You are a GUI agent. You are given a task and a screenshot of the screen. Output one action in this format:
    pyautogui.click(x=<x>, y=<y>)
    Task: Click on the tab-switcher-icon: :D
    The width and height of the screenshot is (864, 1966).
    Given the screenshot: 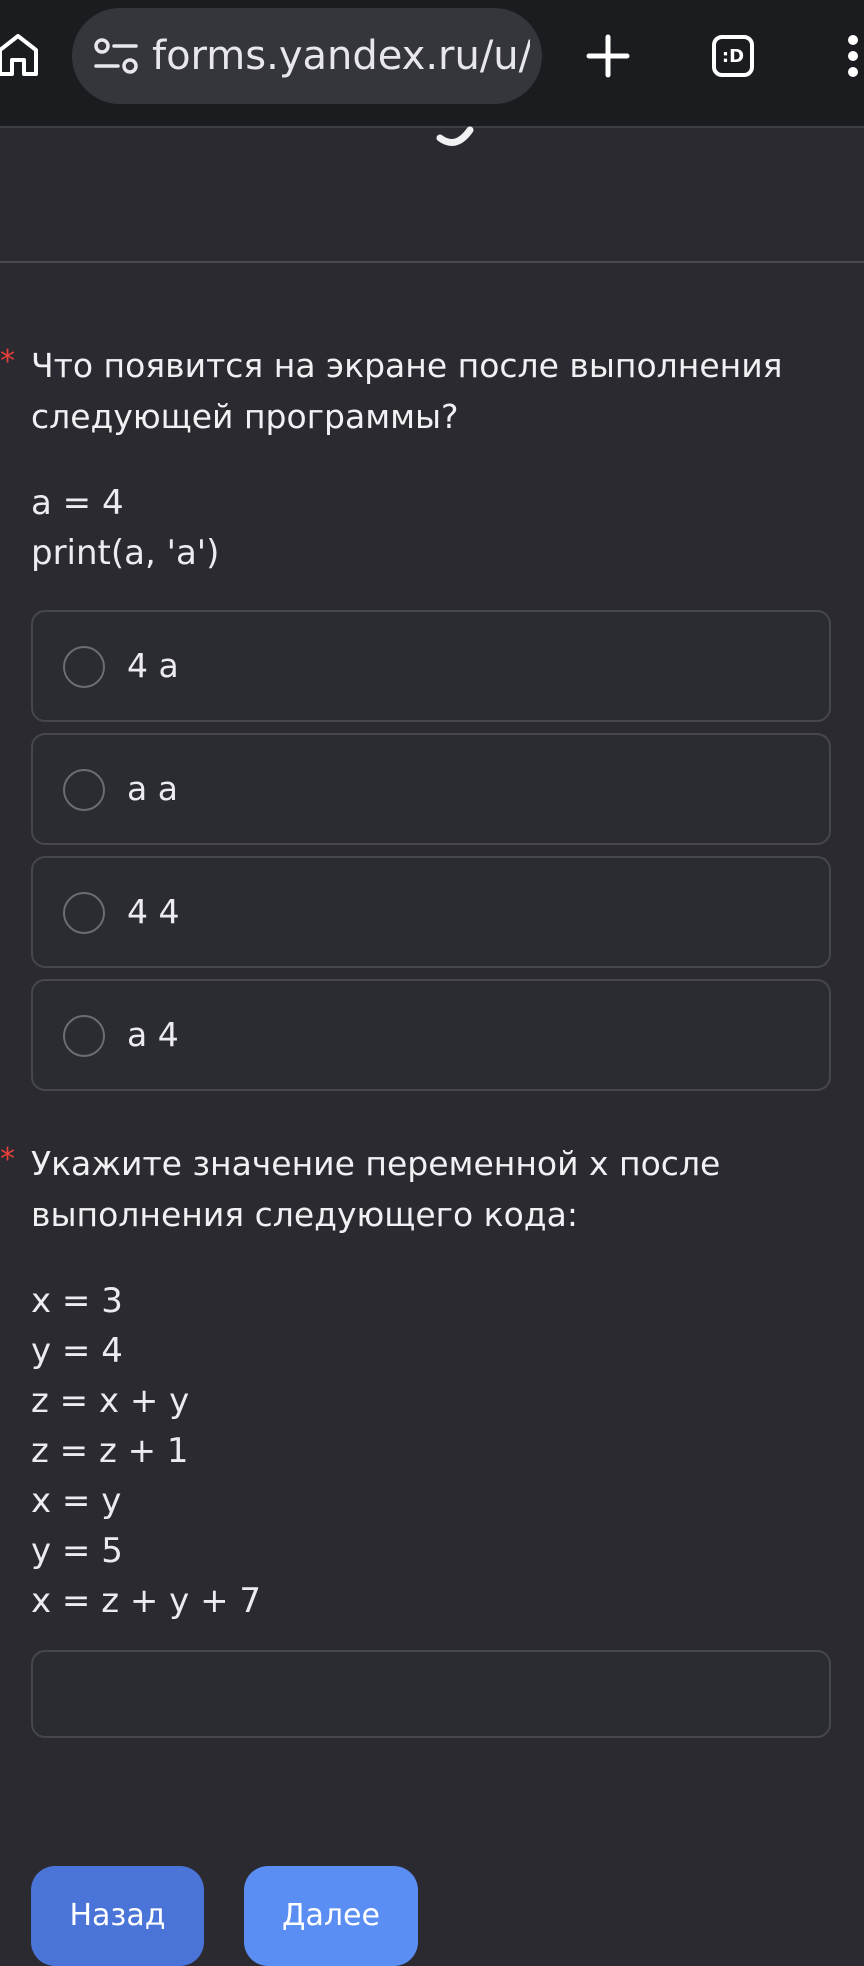 What is the action you would take?
    pyautogui.click(x=733, y=56)
    